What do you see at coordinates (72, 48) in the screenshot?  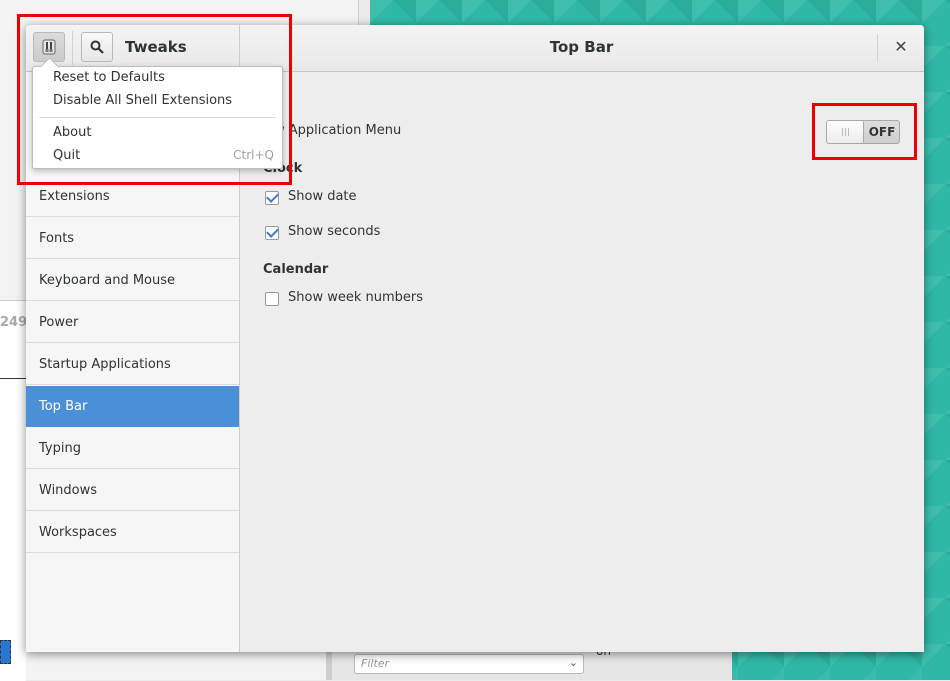 I see `headerbar-separator` at bounding box center [72, 48].